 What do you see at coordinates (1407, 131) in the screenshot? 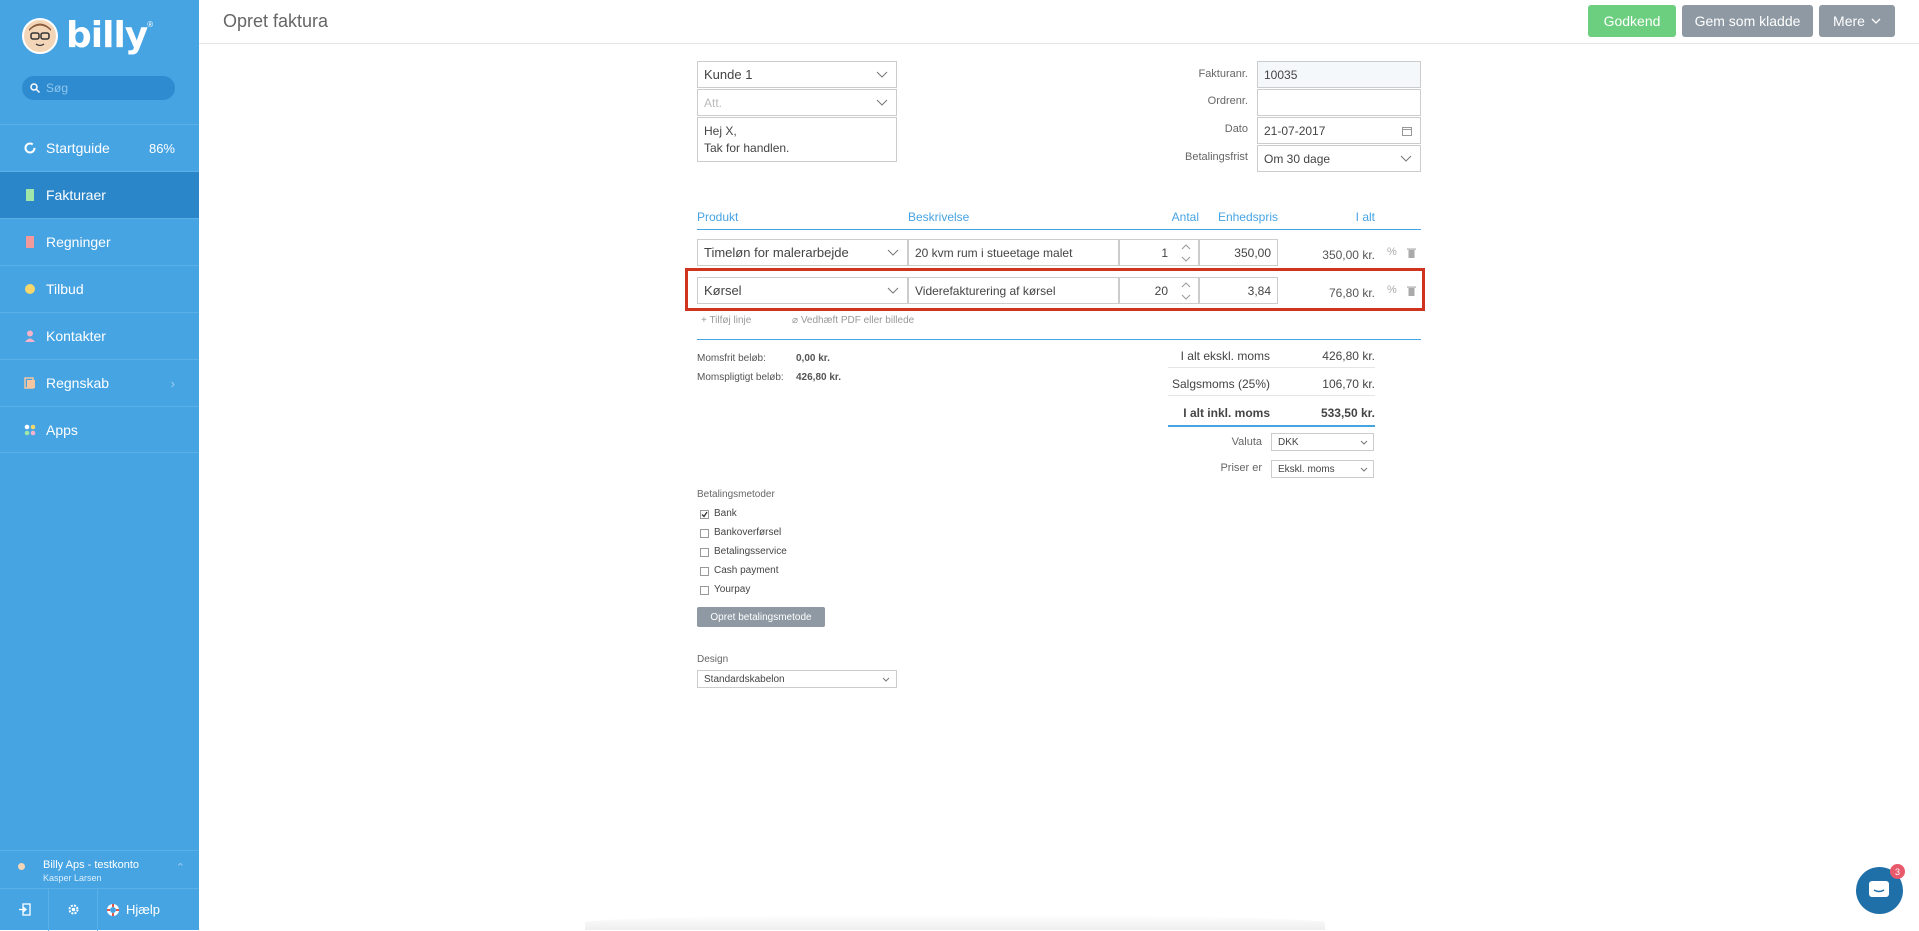
I see `calendar-icon` at bounding box center [1407, 131].